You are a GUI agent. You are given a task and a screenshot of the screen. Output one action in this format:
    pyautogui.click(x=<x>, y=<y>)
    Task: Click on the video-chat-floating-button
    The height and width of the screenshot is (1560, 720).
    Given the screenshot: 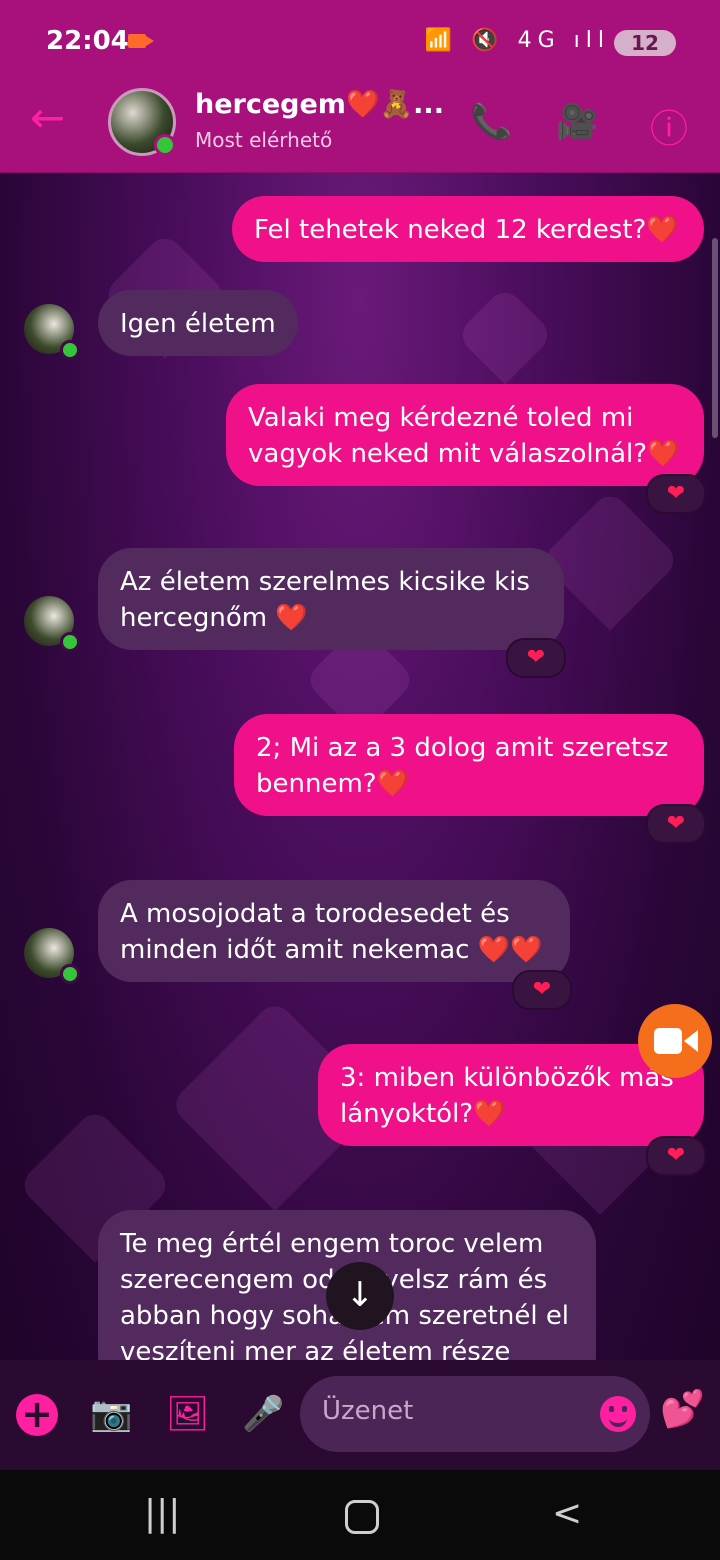 What is the action you would take?
    pyautogui.click(x=675, y=1041)
    